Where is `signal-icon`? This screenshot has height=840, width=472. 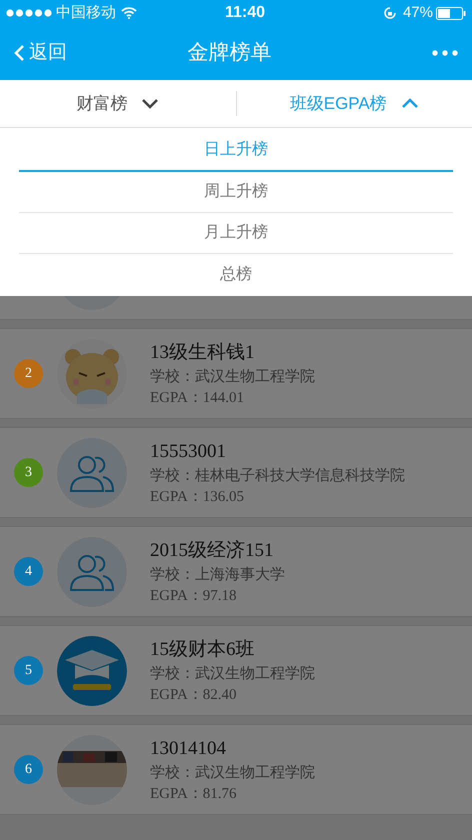
signal-icon is located at coordinates (29, 13).